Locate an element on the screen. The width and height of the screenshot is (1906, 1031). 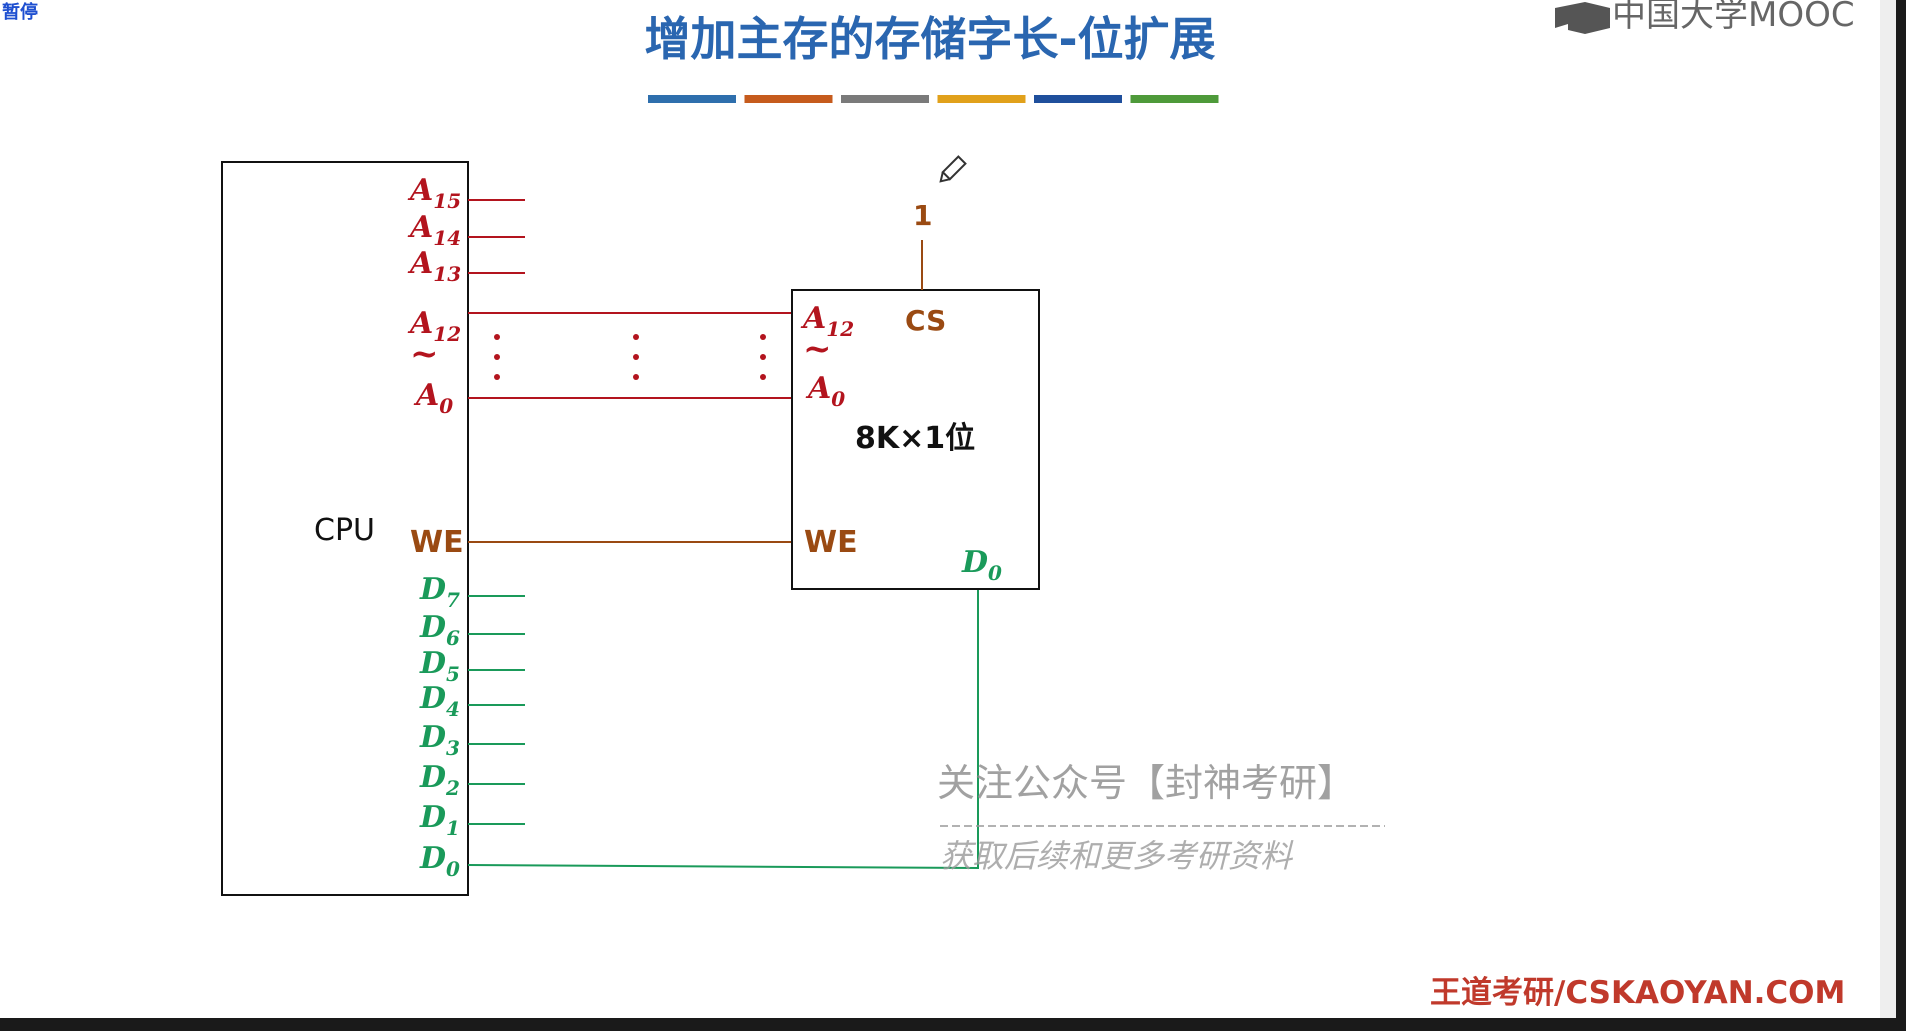
chip-label: 8K×1位 is located at coordinates (915, 438).